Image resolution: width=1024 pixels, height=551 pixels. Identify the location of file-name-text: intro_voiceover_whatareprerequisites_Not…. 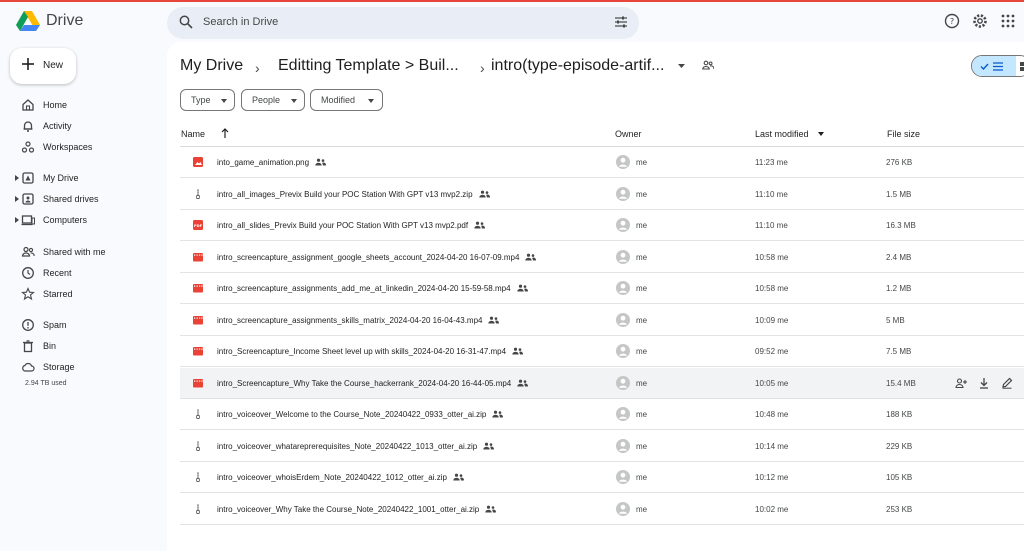
(347, 446).